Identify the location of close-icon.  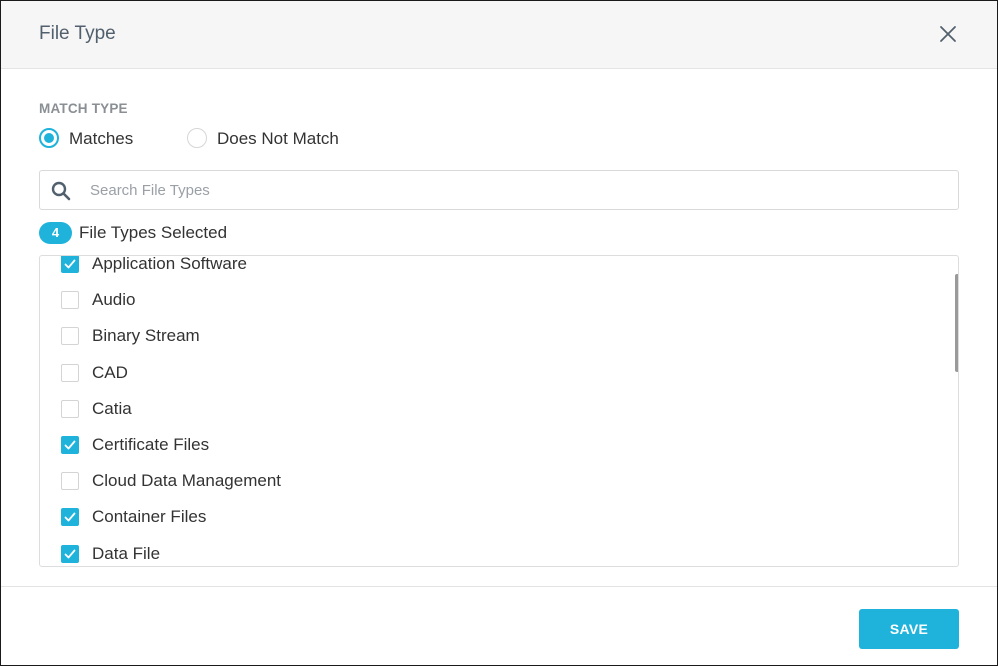
(948, 34).